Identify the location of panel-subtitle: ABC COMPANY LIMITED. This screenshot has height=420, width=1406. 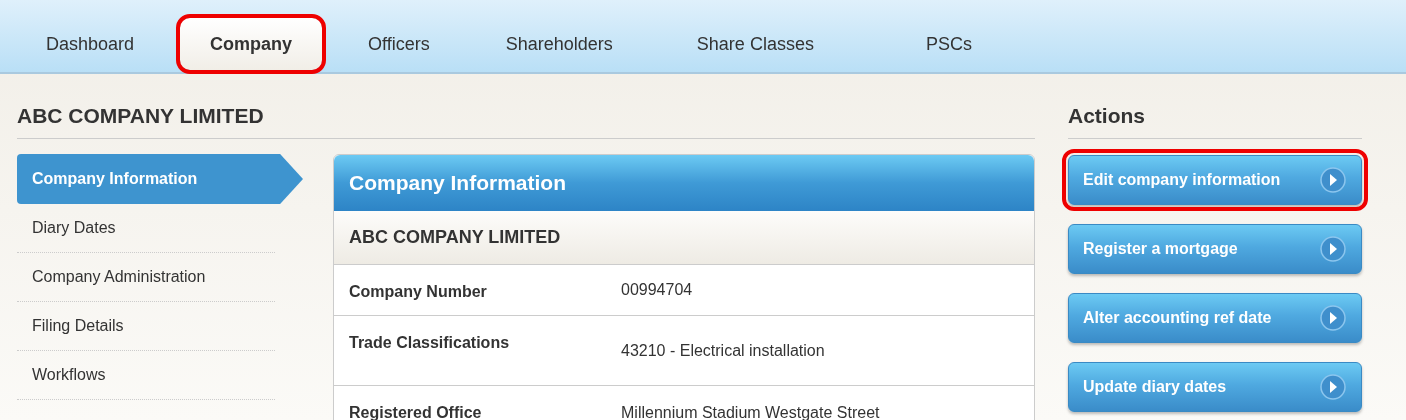
(684, 238).